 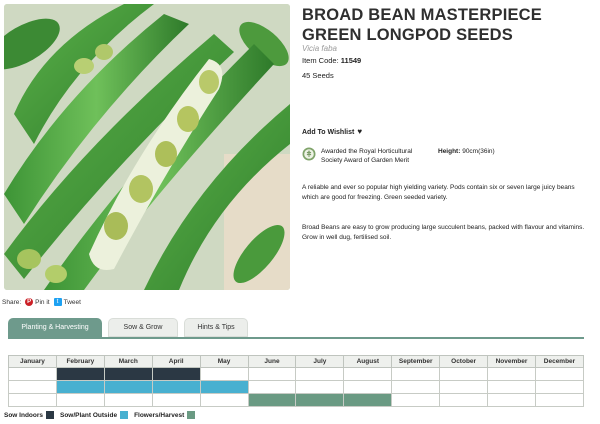 I want to click on wishlist-label: Add To Wishlist, so click(x=328, y=132).